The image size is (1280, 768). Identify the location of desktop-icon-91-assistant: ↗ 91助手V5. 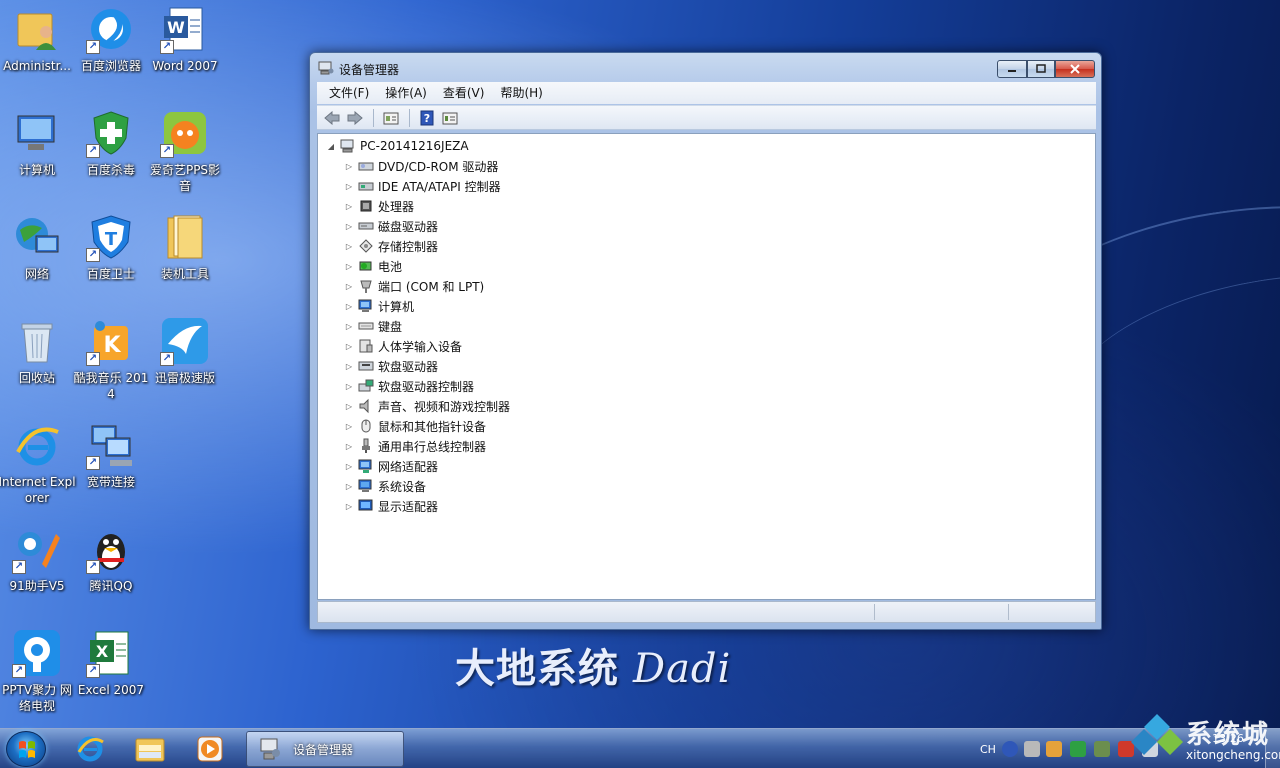
(37, 572).